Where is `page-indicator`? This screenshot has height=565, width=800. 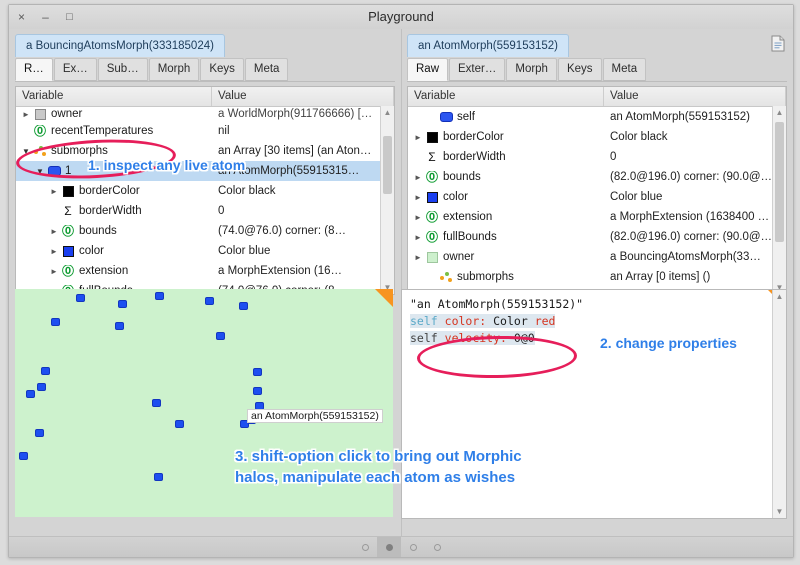
page-indicator is located at coordinates (401, 547).